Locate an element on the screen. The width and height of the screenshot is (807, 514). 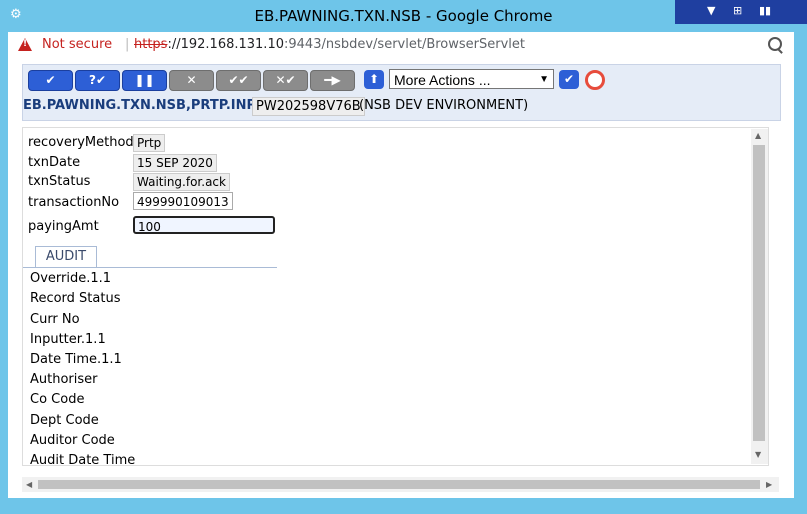
audit-curr-no: Curr No is located at coordinates (55, 319).